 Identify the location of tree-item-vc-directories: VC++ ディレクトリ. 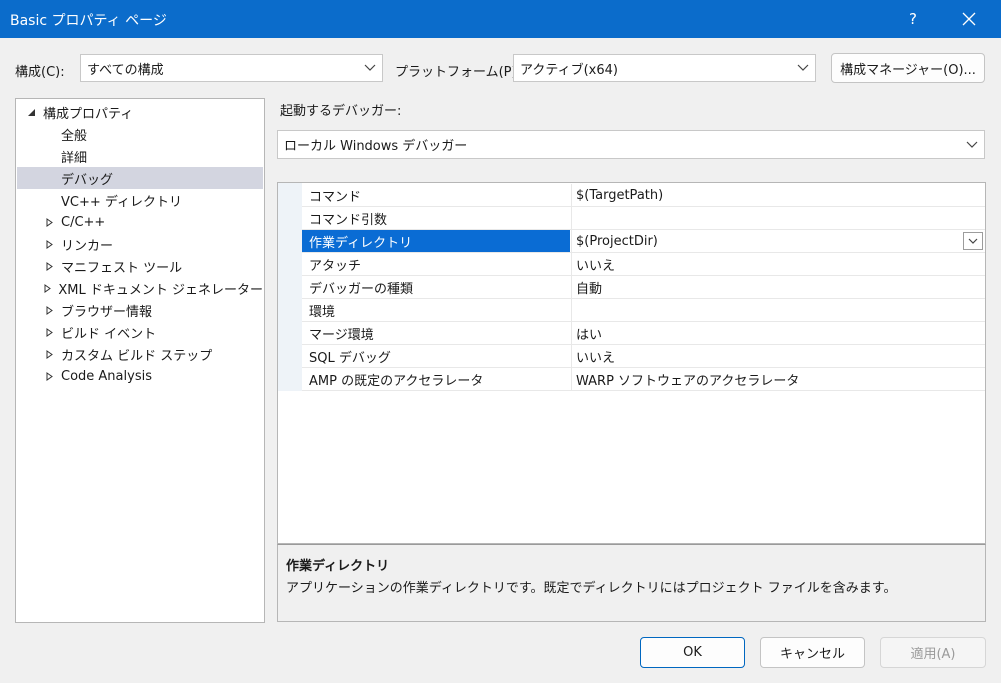
(140, 200).